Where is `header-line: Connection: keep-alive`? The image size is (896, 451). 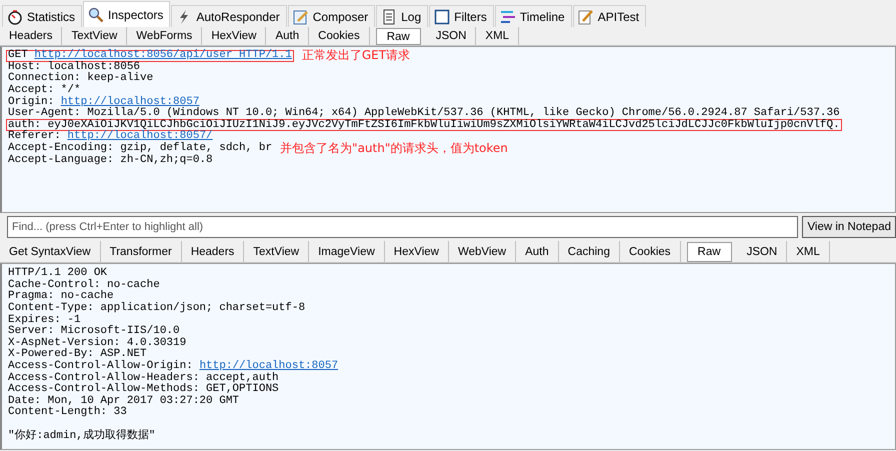
header-line: Connection: keep-alive is located at coordinates (81, 78).